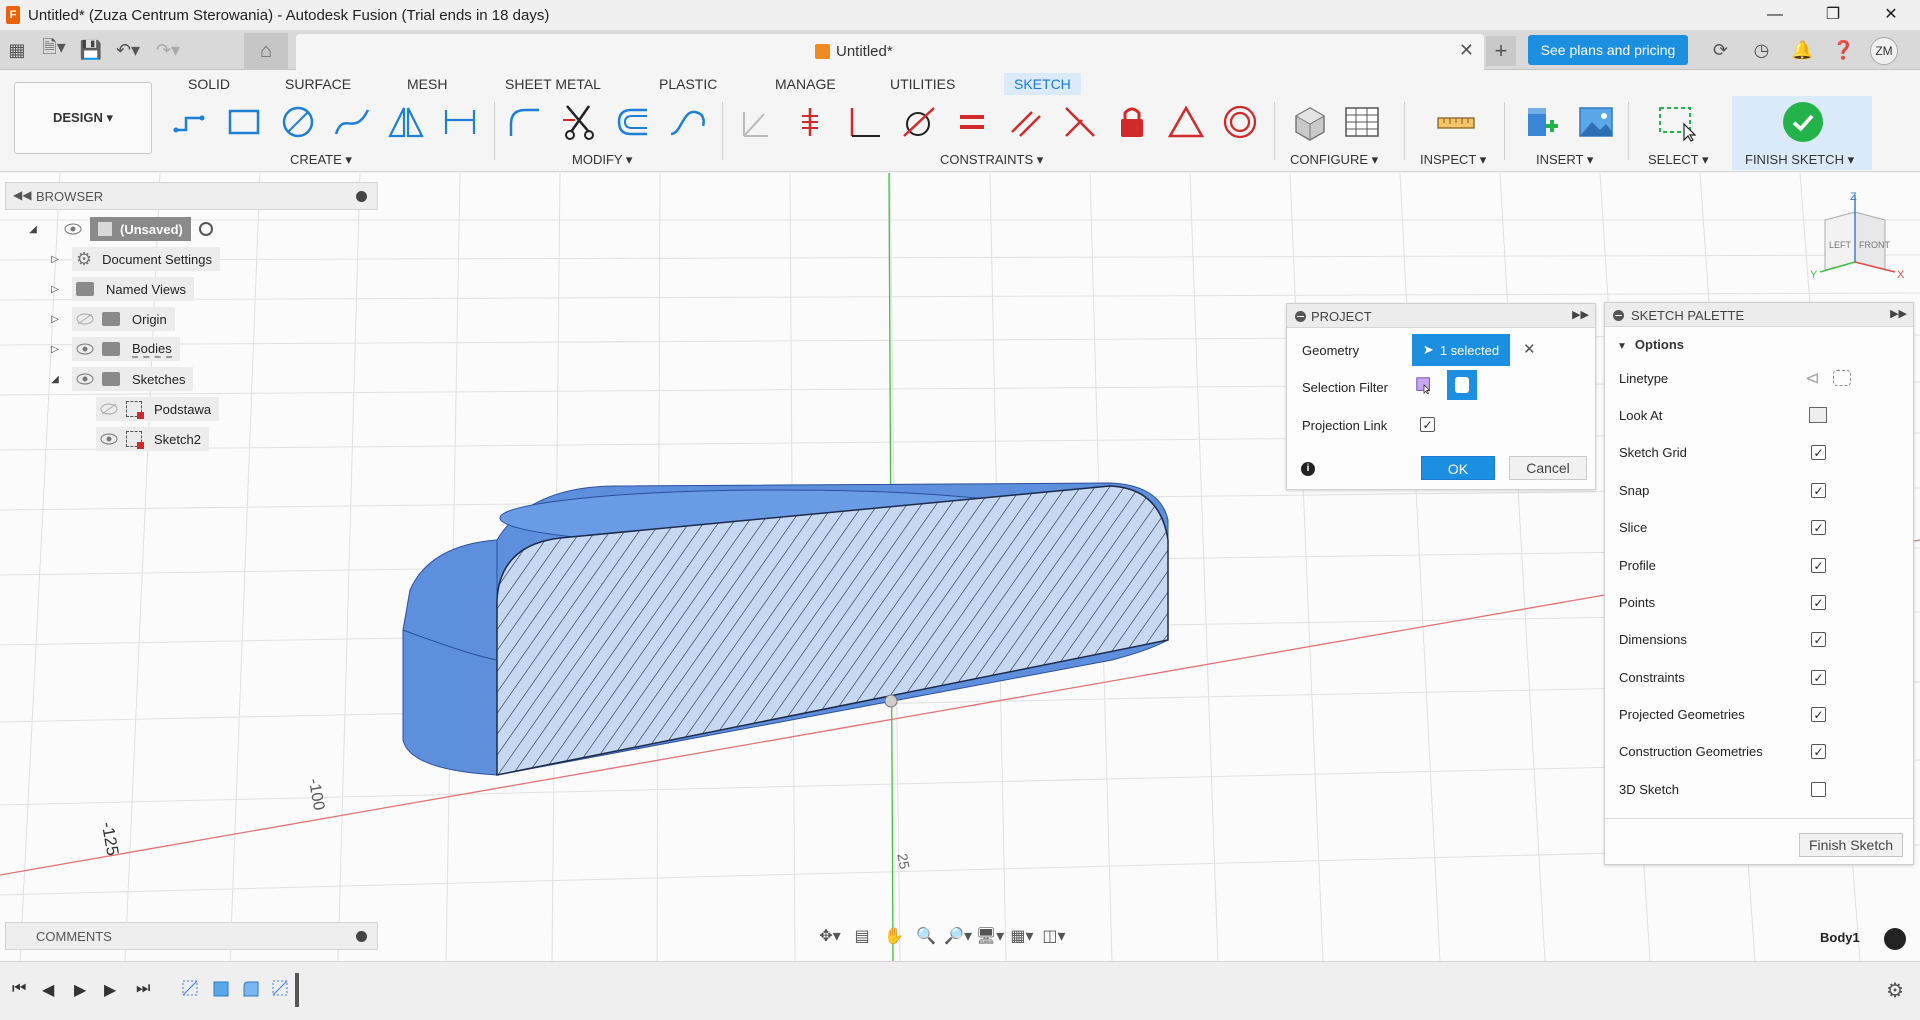 The image size is (1920, 1020). What do you see at coordinates (553, 84) in the screenshot?
I see `tab-sheet-metal: SHEET METAL` at bounding box center [553, 84].